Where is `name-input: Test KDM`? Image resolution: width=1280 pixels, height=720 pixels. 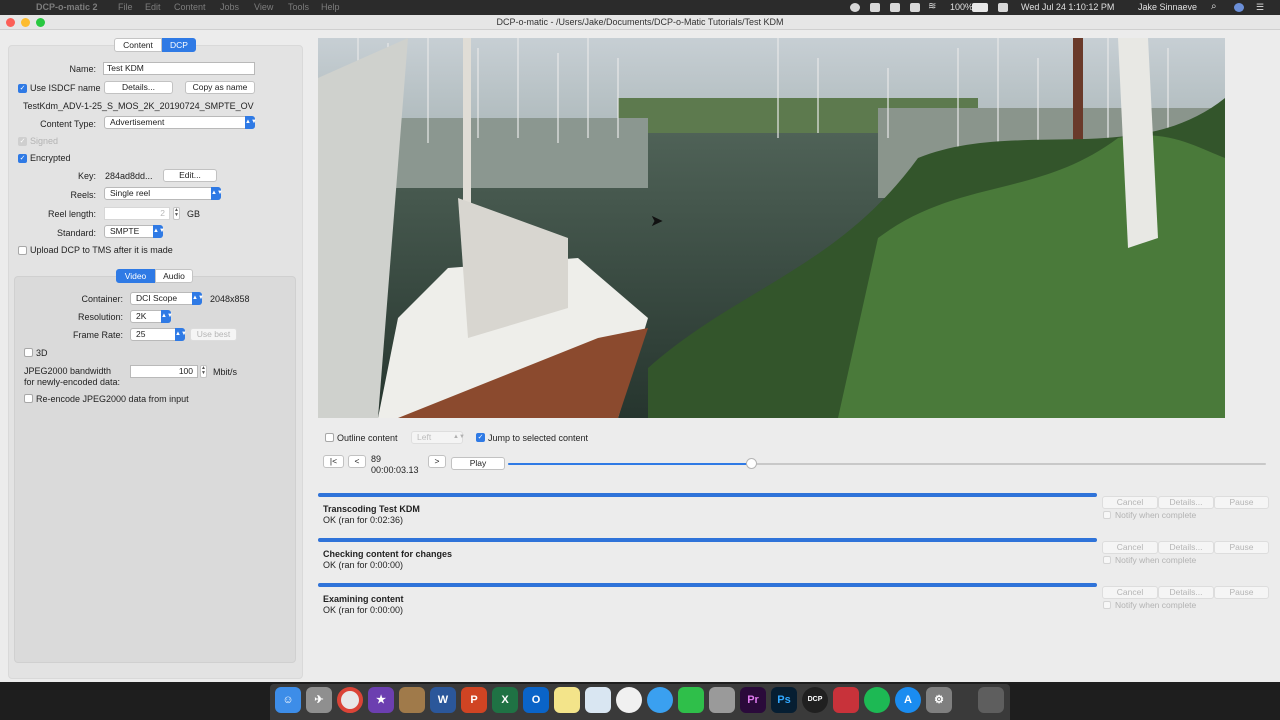
name-input: Test KDM is located at coordinates (179, 68).